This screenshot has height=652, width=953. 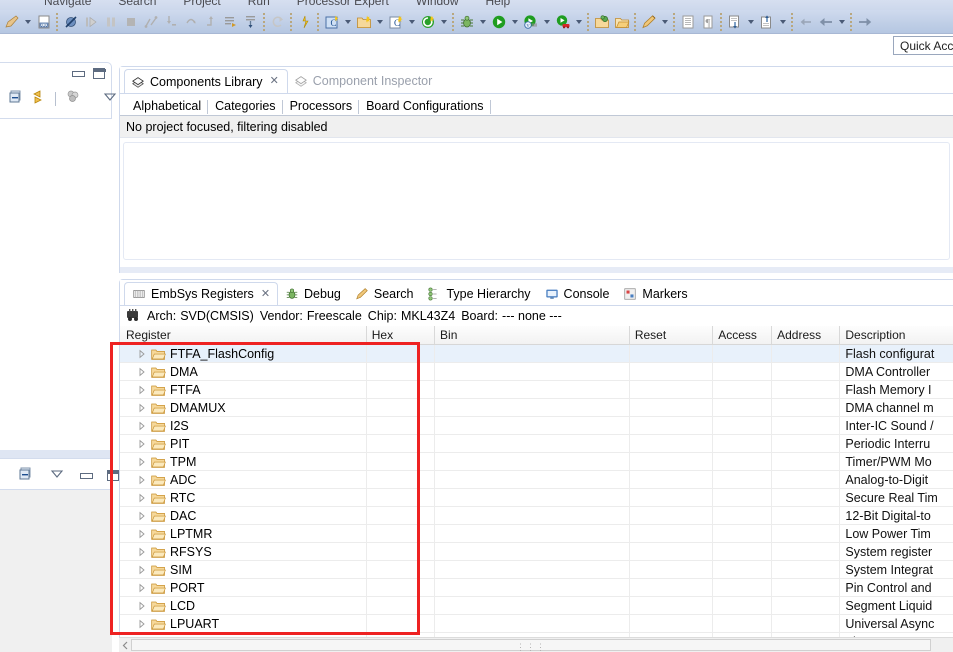 What do you see at coordinates (243, 605) in the screenshot?
I see `cell-register: LCD` at bounding box center [243, 605].